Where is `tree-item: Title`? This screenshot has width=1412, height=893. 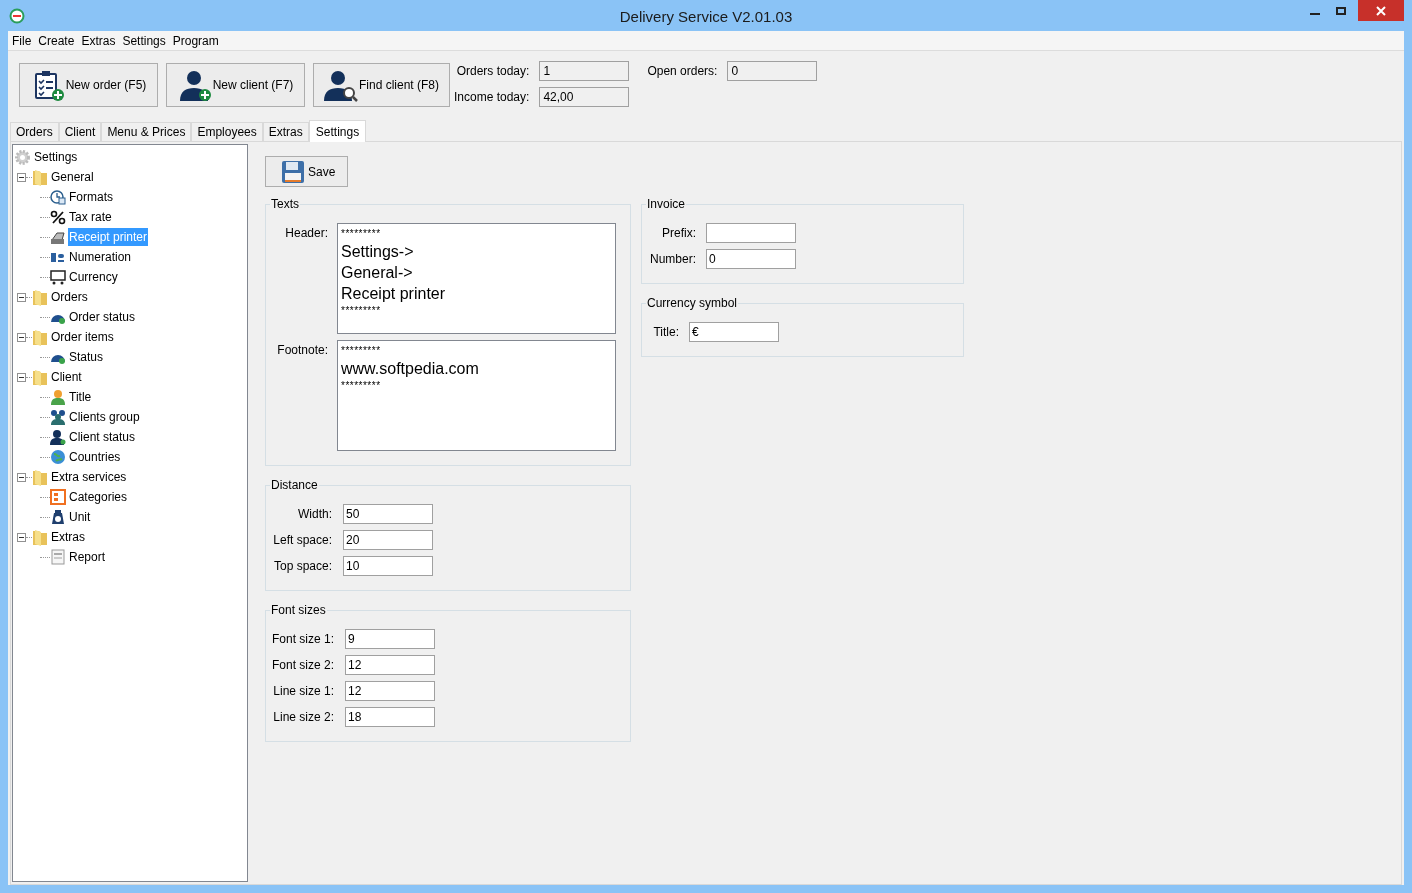 tree-item: Title is located at coordinates (80, 397).